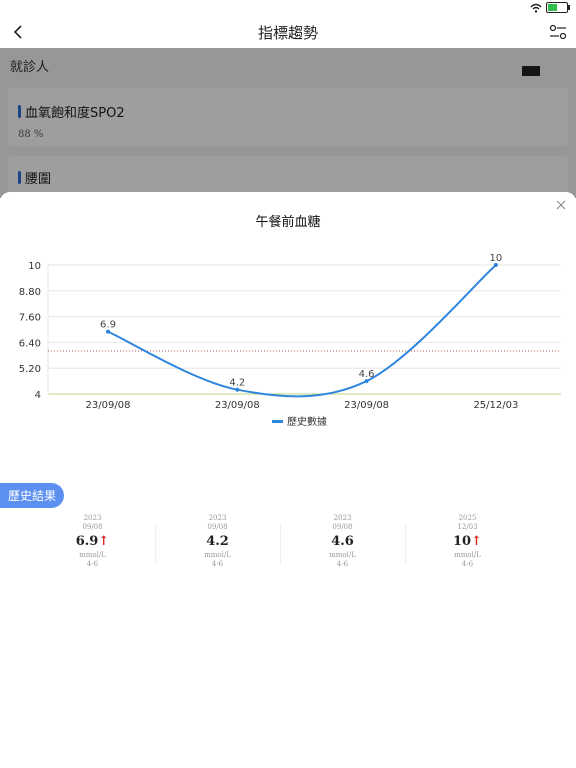  I want to click on result-item: 2023 09/08 4.6 mmol/L 4-6, so click(342, 544).